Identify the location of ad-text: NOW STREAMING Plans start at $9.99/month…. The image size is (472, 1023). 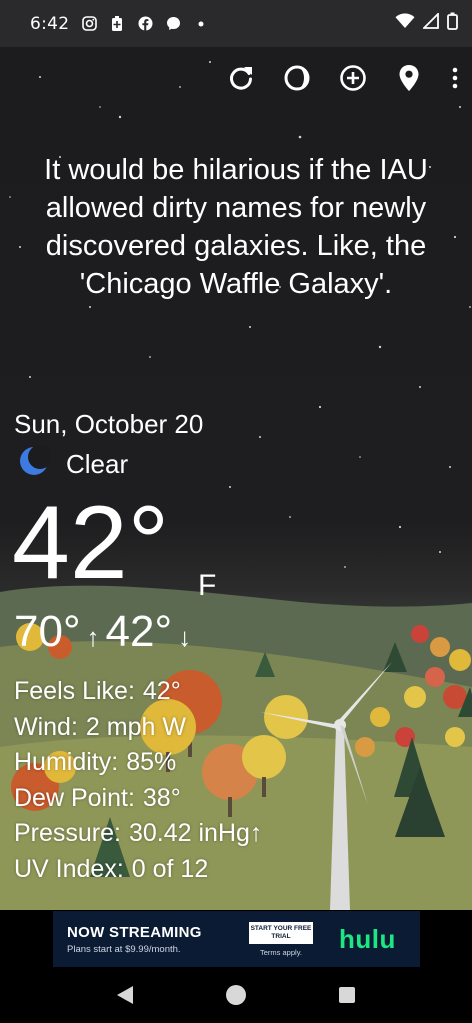
(141, 939).